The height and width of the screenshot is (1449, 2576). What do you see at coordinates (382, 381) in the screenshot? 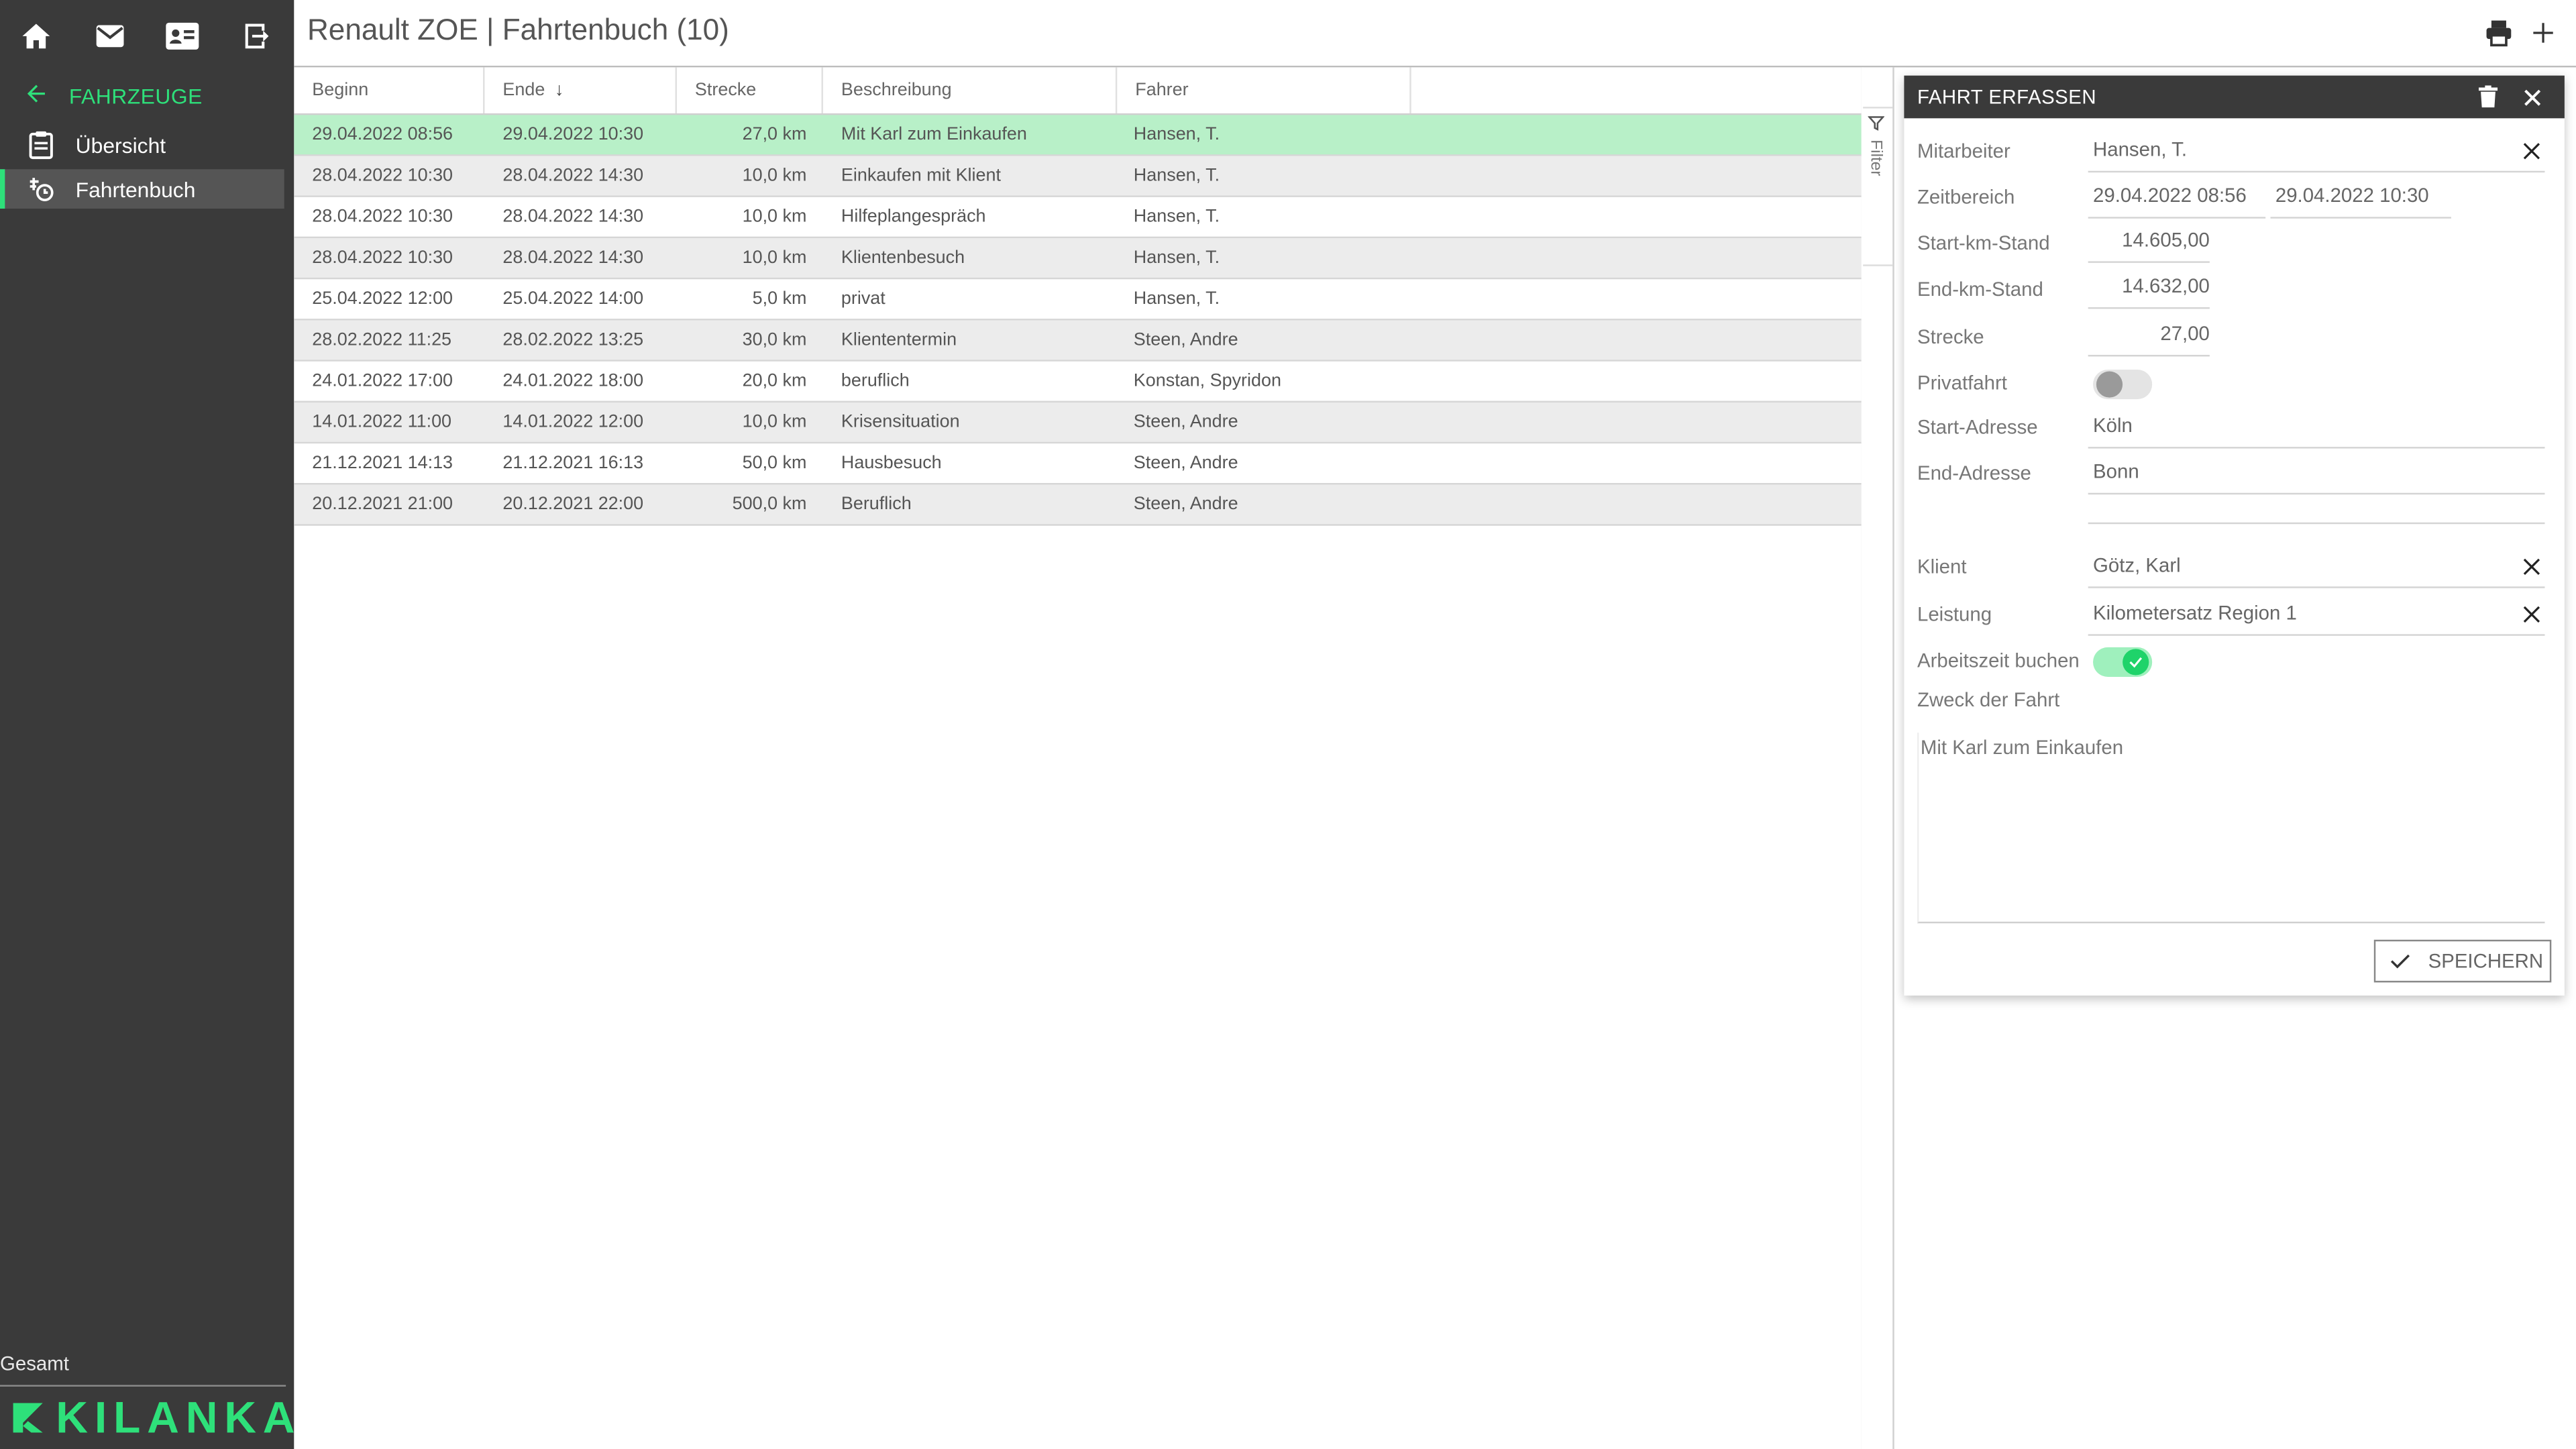
I see `cell-beginn: 24.01.2022 17:00` at bounding box center [382, 381].